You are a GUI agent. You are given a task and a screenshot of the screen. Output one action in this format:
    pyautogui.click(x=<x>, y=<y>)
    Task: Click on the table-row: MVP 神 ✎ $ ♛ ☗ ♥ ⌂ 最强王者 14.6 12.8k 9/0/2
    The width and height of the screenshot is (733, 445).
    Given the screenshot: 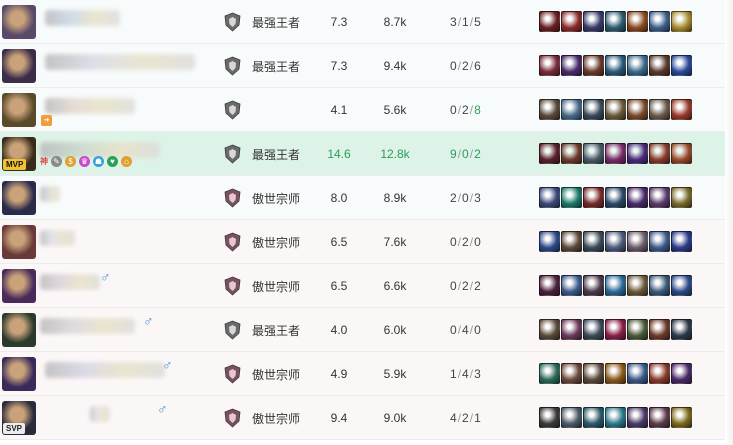 What is the action you would take?
    pyautogui.click(x=366, y=154)
    